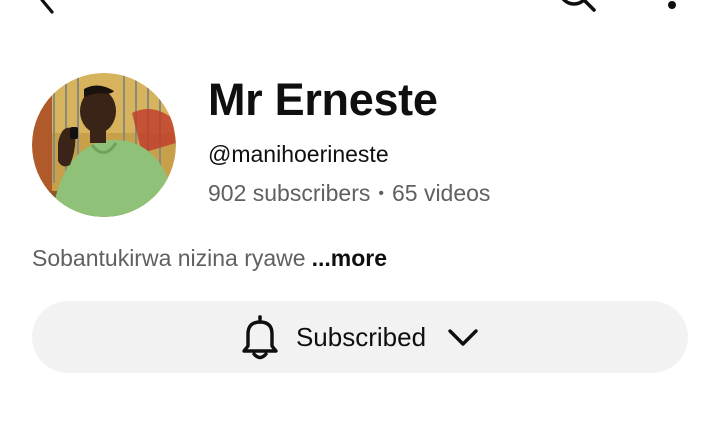 The image size is (720, 425). I want to click on more-options-button, so click(672, 8).